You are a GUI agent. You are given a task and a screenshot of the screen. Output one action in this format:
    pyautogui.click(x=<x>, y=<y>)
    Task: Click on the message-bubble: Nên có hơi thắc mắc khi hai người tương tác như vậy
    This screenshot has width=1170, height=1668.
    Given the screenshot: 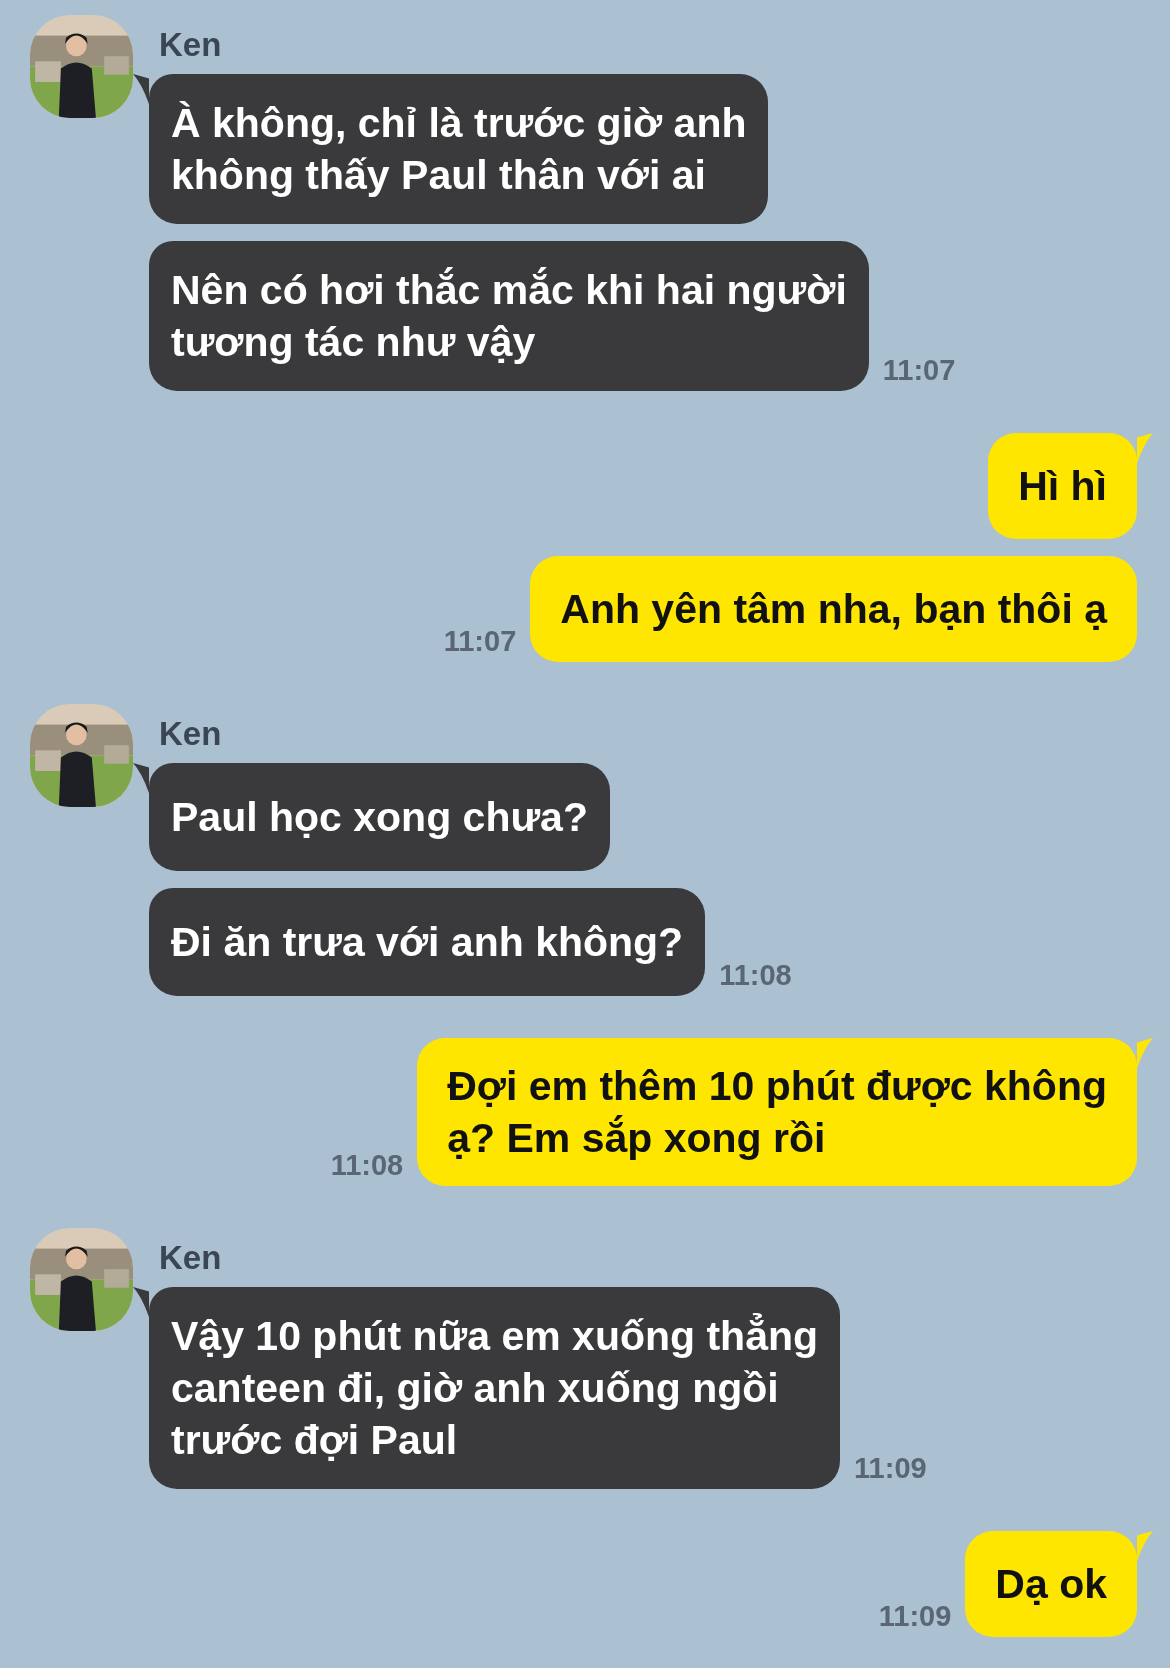 What is the action you would take?
    pyautogui.click(x=509, y=316)
    